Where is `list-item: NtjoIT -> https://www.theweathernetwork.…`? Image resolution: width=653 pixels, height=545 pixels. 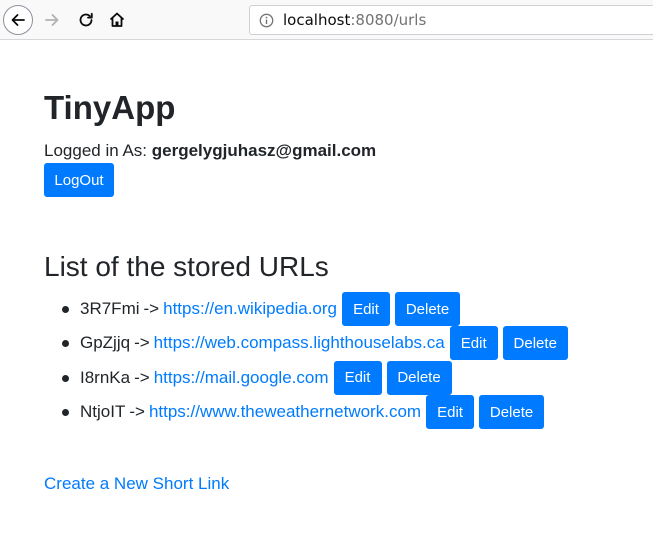 list-item: NtjoIT -> https://www.theweathernetwork.… is located at coordinates (314, 412).